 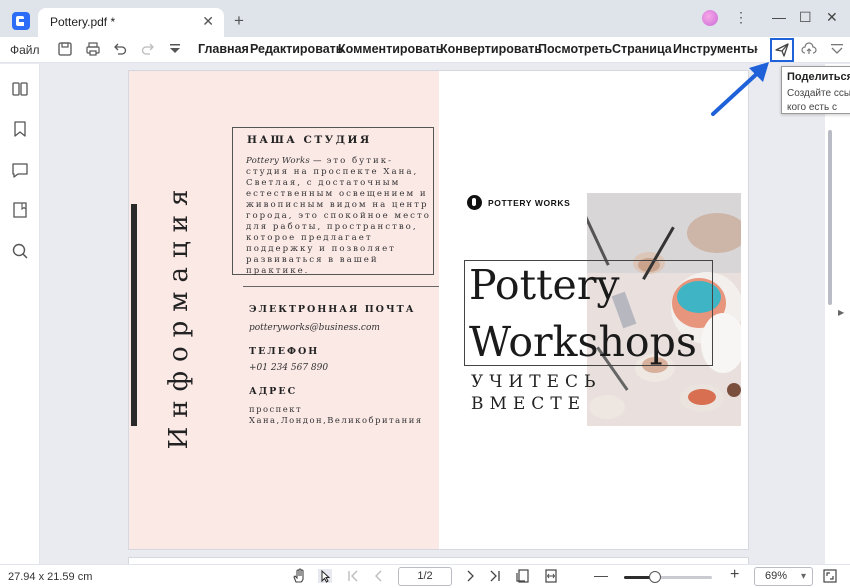 What do you see at coordinates (495, 576) in the screenshot?
I see `last-page-icon` at bounding box center [495, 576].